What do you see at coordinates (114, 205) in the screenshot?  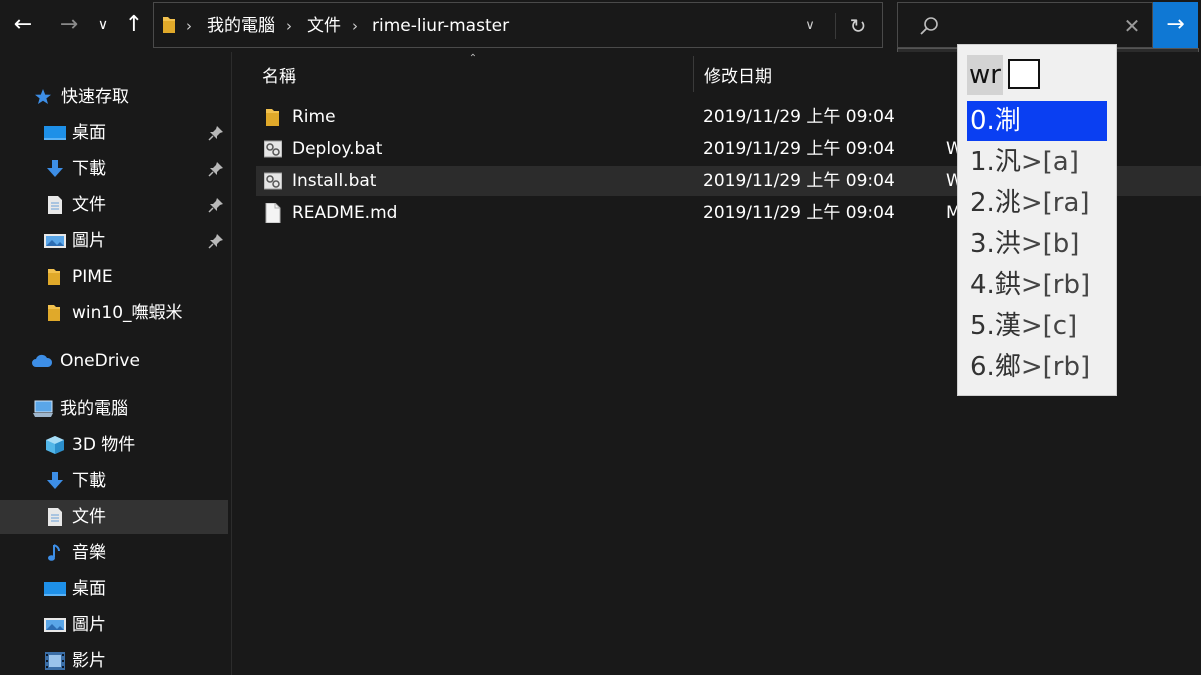 I see `sidebar-item-documents-pinned: 文件` at bounding box center [114, 205].